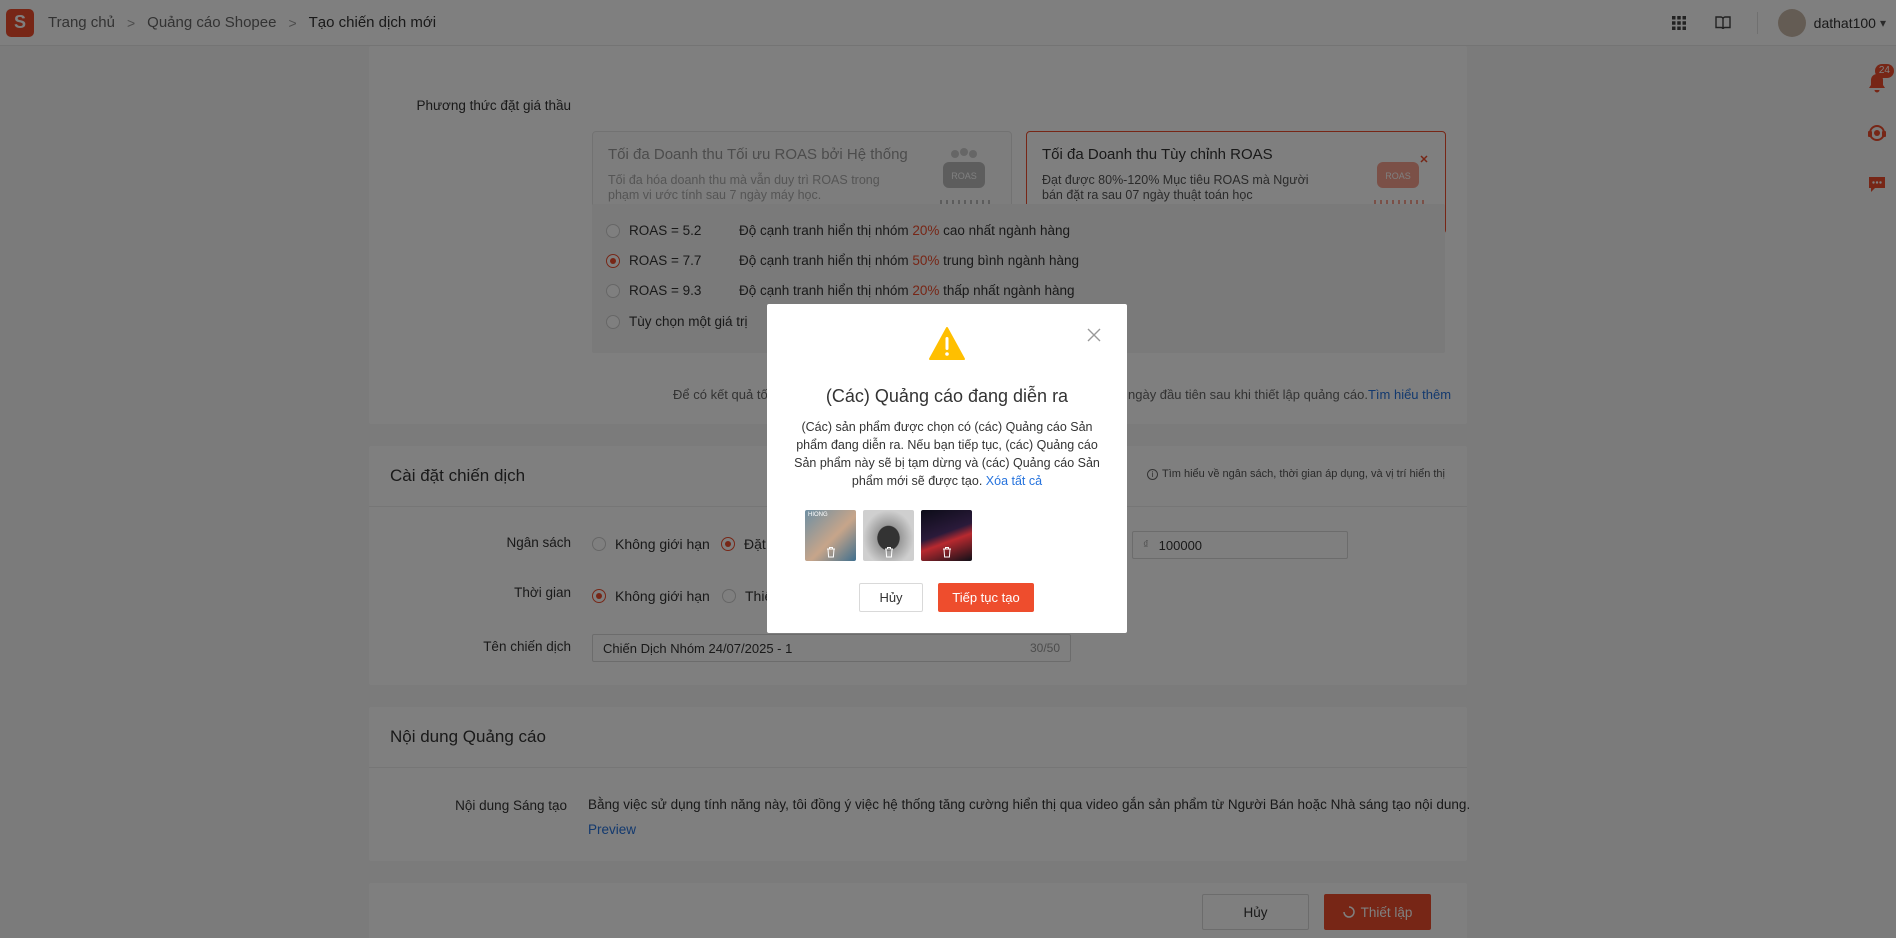 The width and height of the screenshot is (1896, 938). I want to click on continue-create-button: Tiếp tục tạo, so click(986, 597).